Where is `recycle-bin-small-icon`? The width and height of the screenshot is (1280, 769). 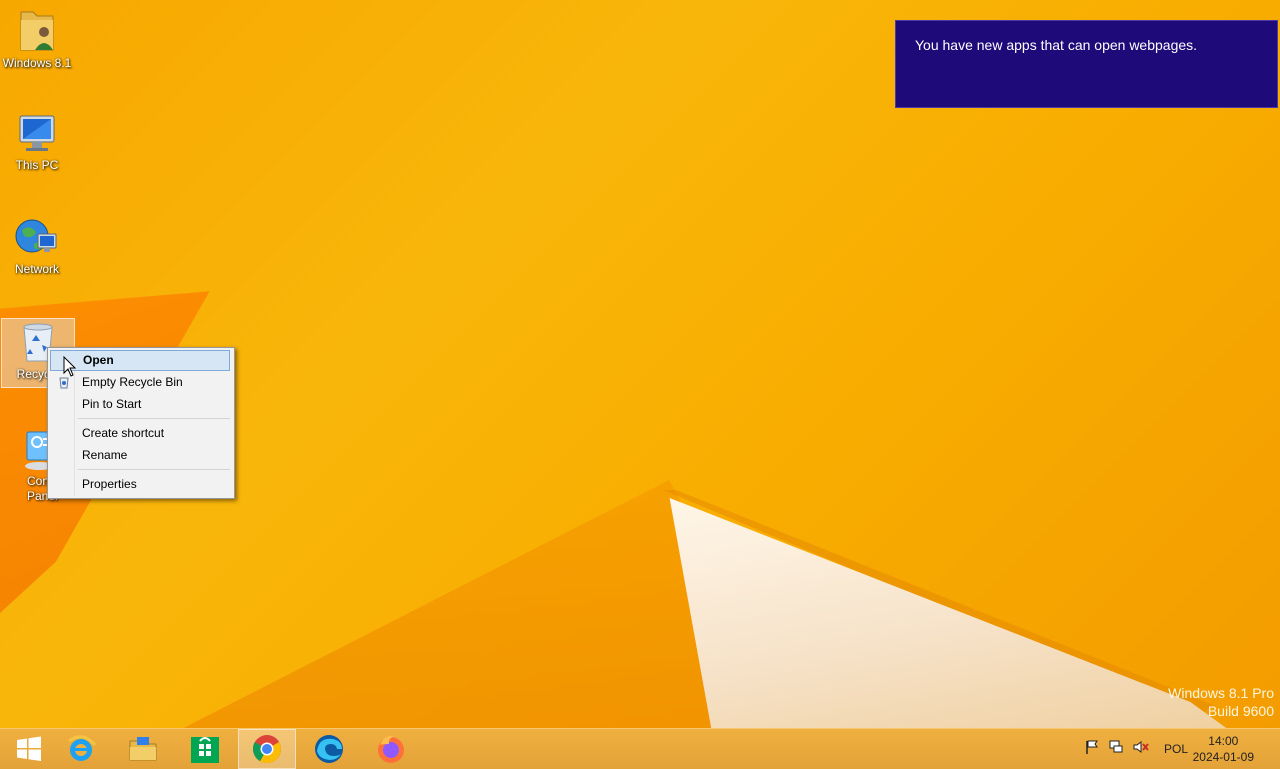
recycle-bin-small-icon is located at coordinates (64, 385).